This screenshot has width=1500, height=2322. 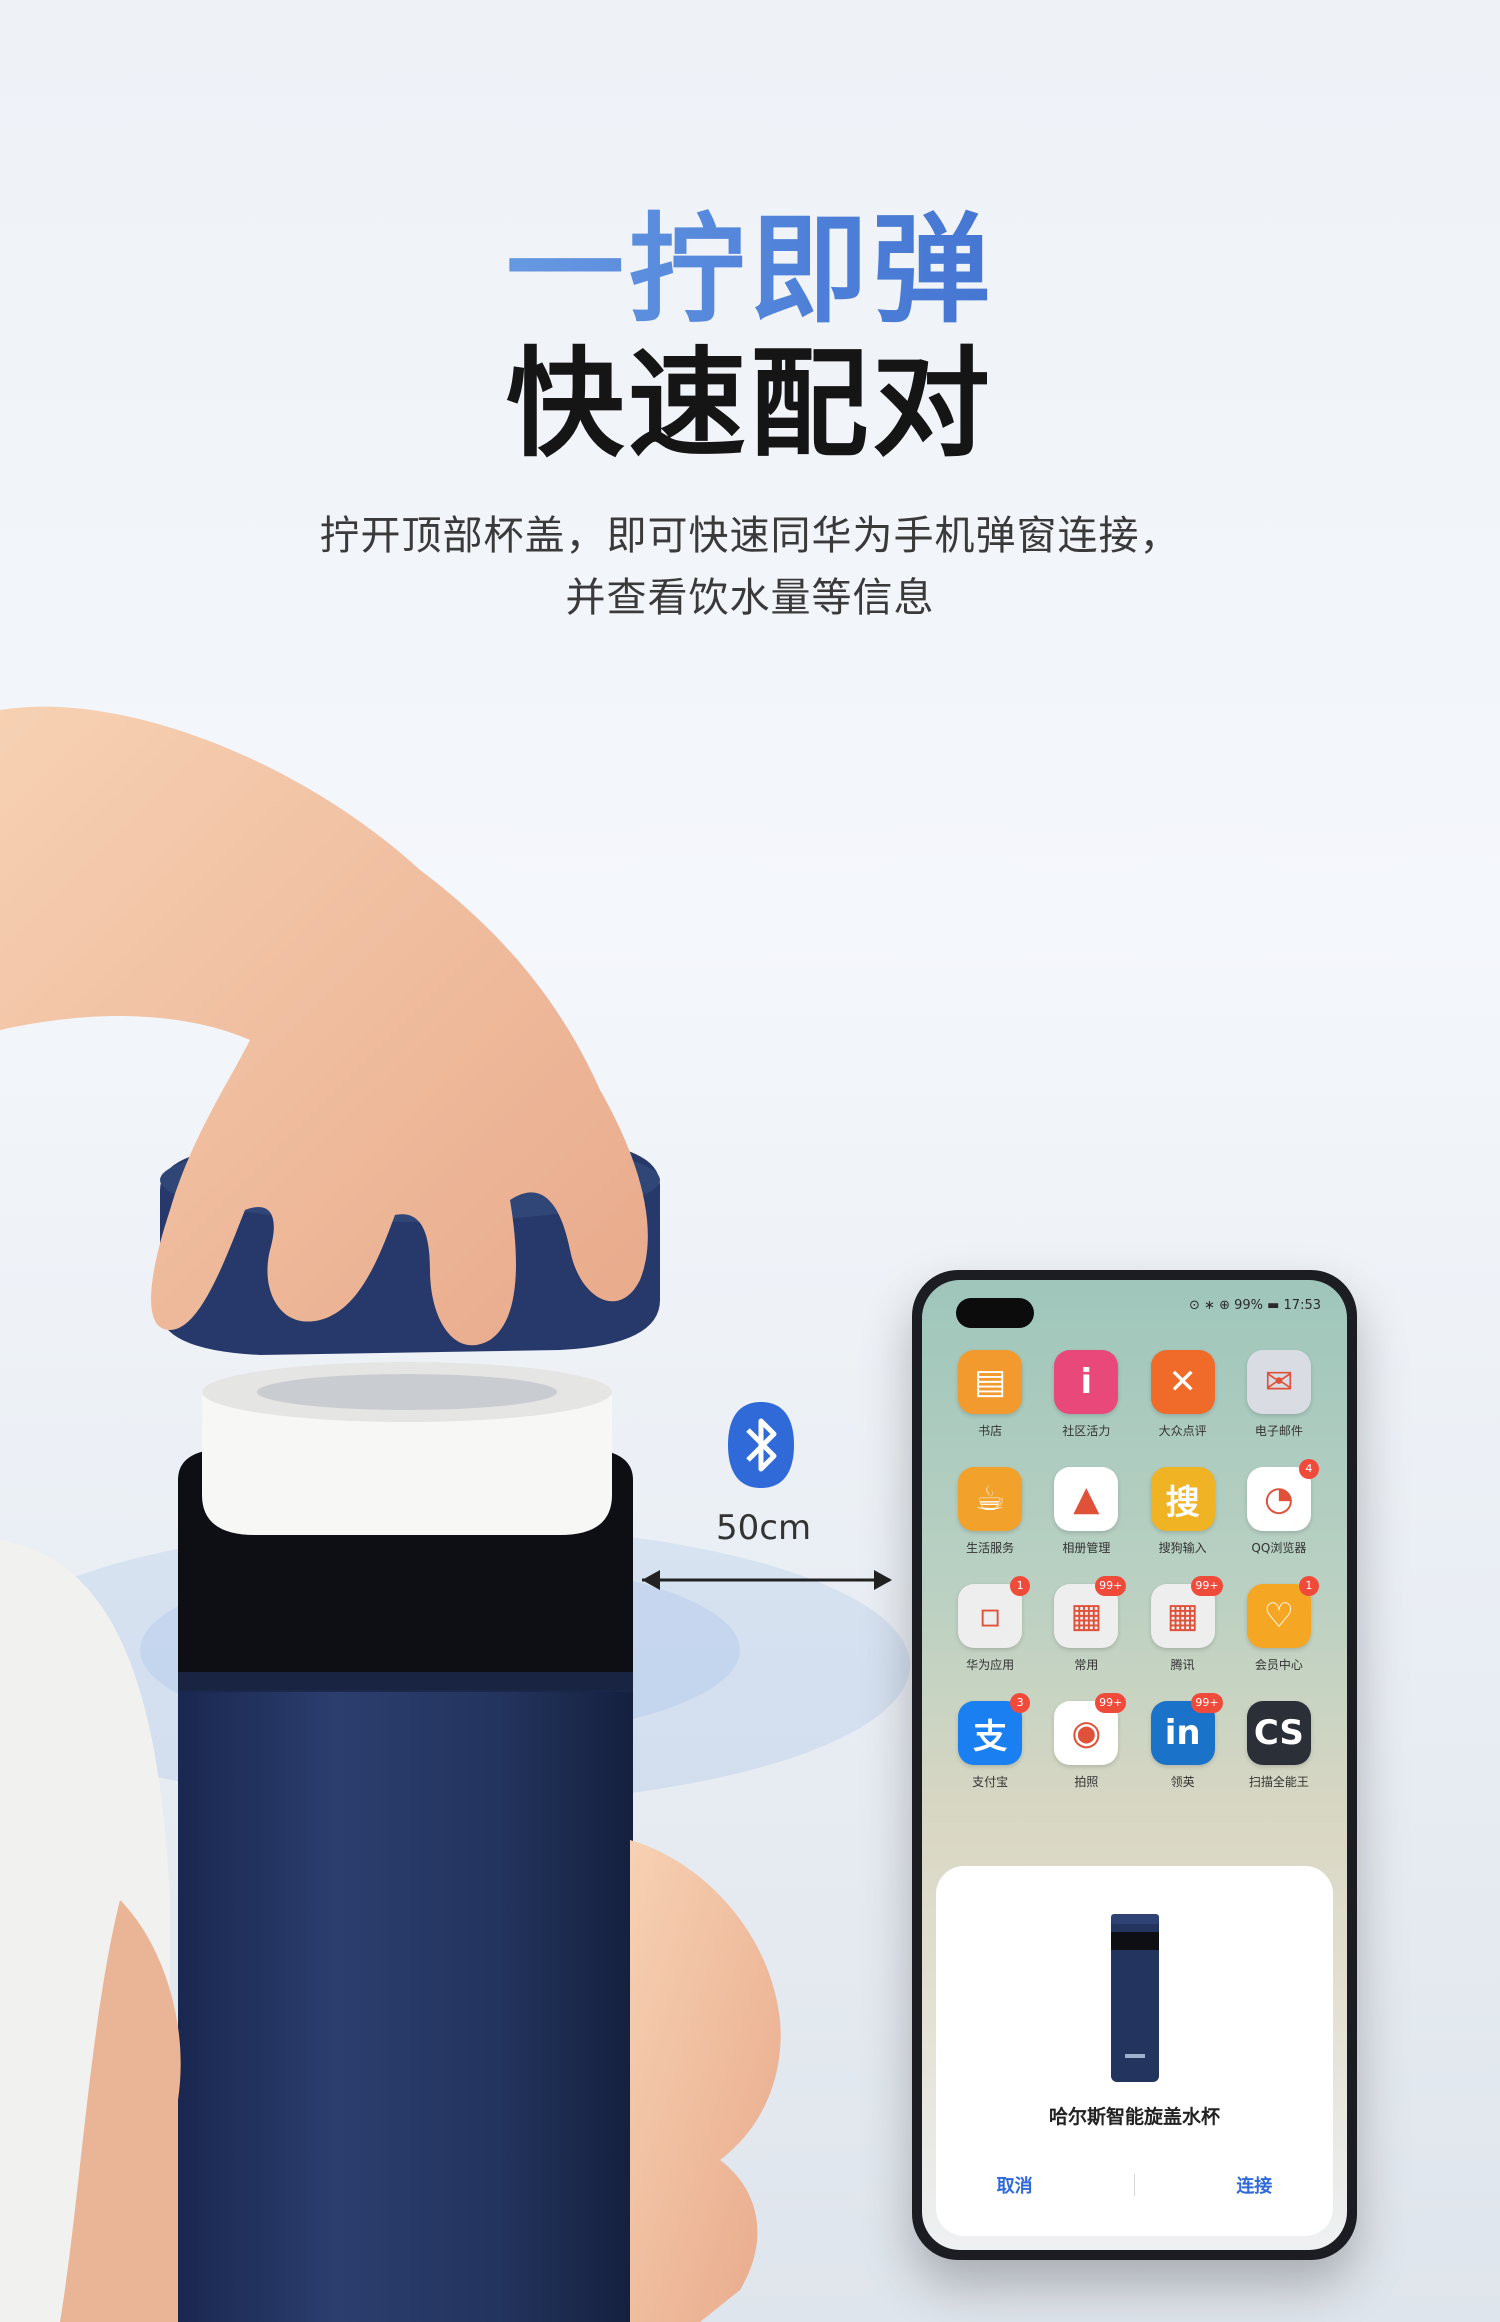 I want to click on app-label: 支付宝, so click(x=990, y=1782).